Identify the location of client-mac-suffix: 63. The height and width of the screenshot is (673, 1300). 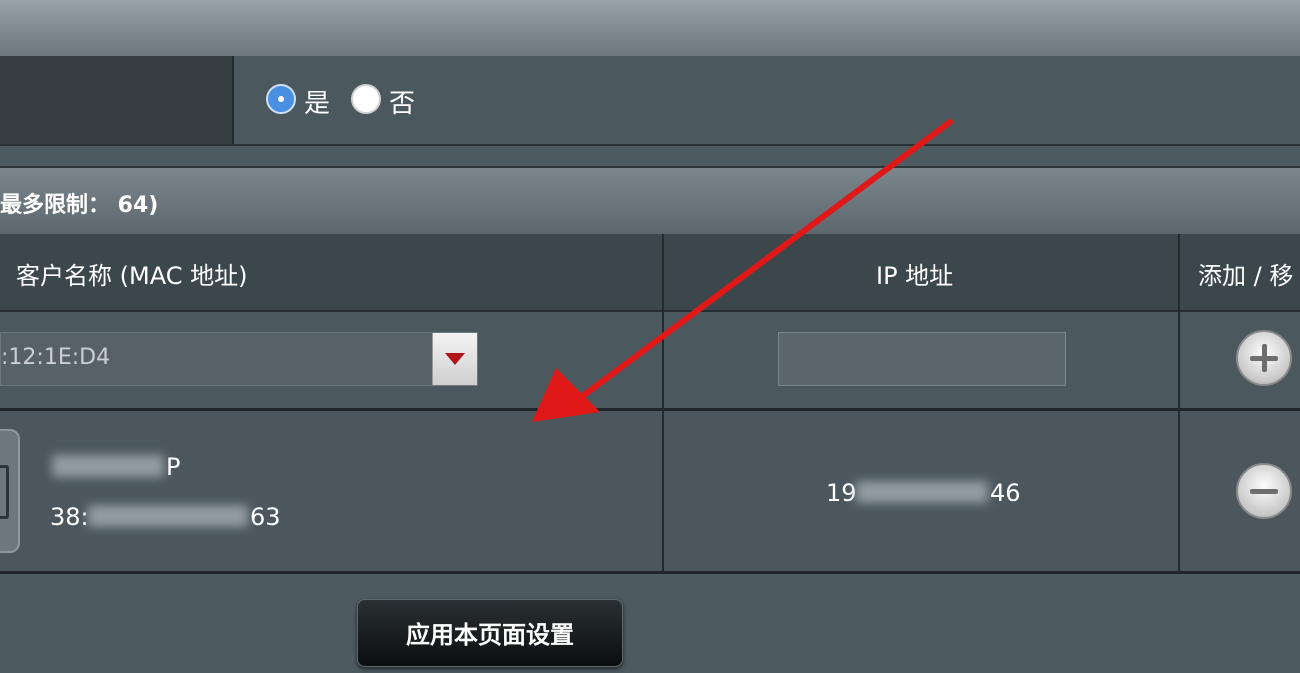
(265, 517).